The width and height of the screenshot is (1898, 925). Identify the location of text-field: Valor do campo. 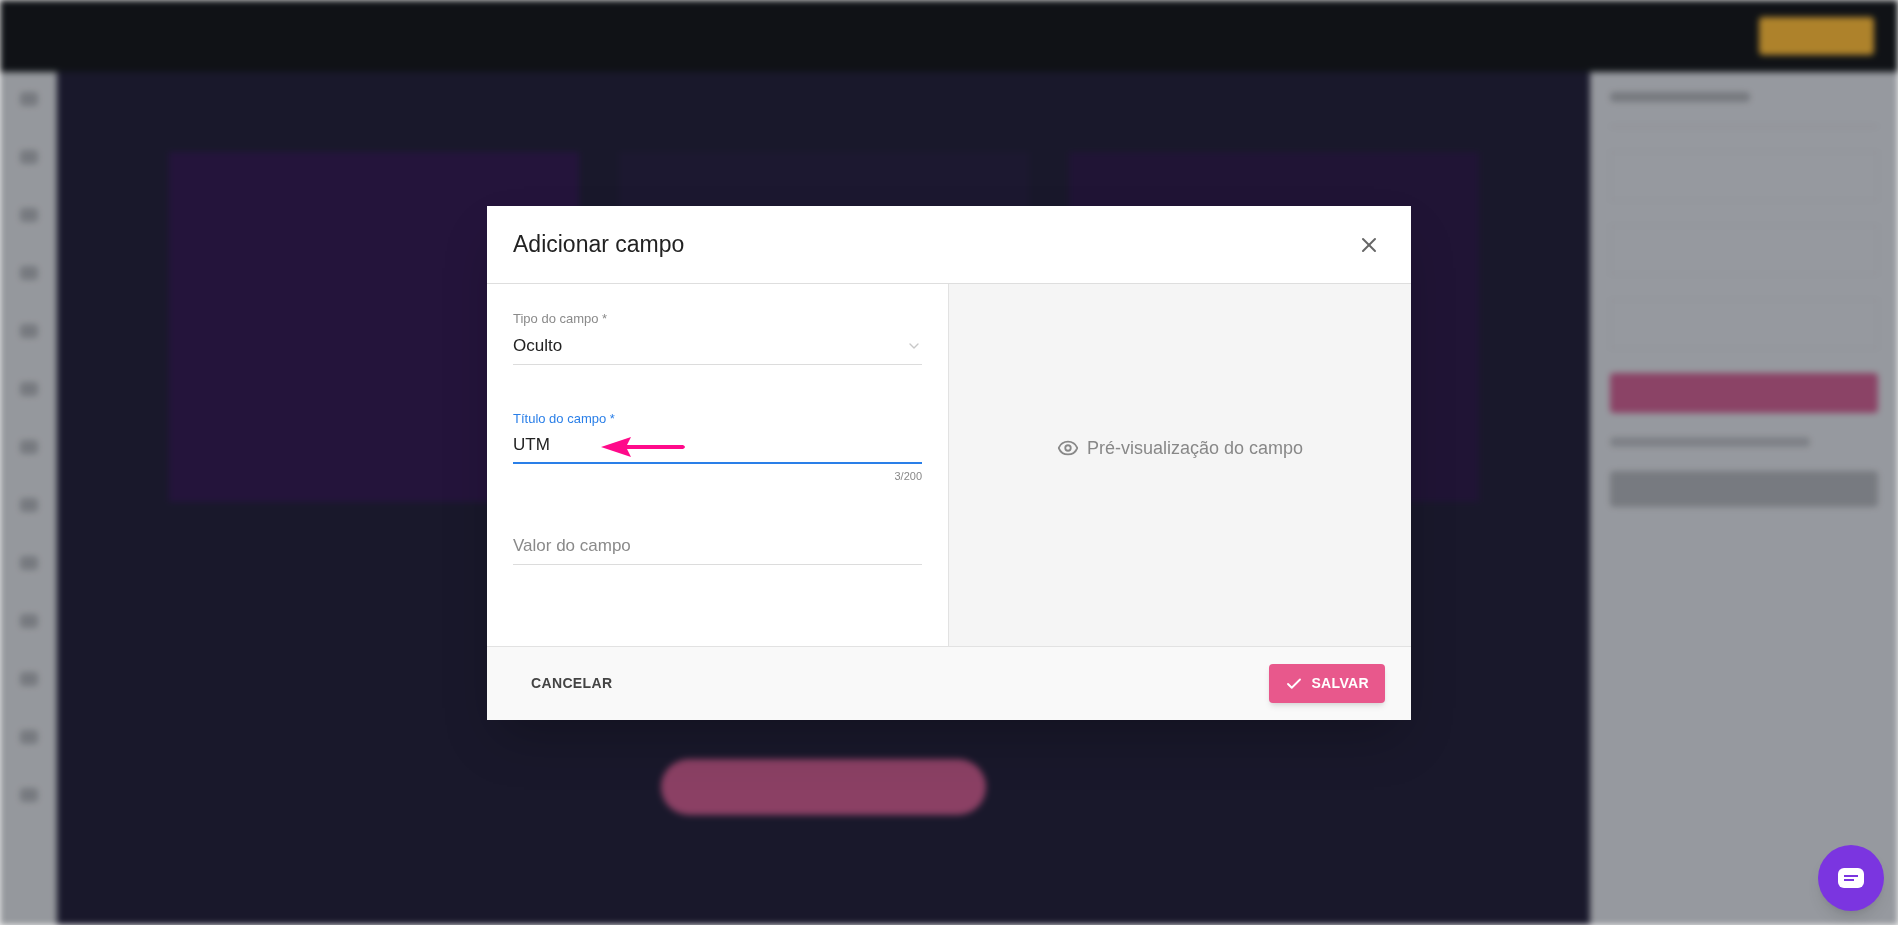
(717, 546).